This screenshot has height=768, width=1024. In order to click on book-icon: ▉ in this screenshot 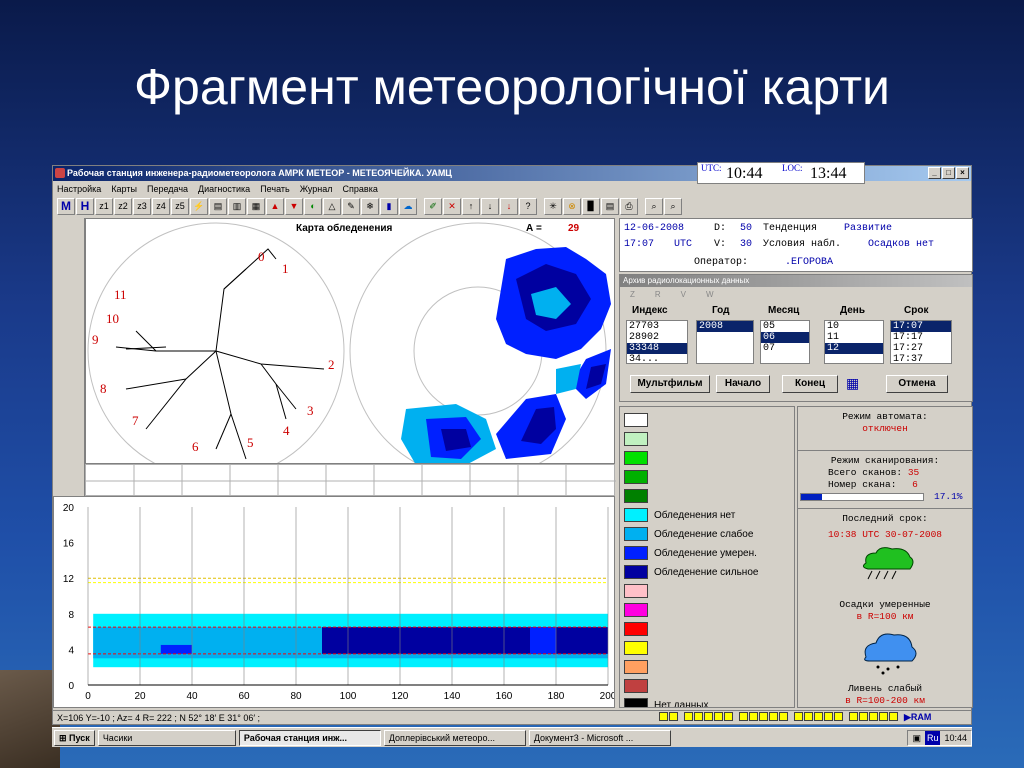, I will do `click(591, 206)`.